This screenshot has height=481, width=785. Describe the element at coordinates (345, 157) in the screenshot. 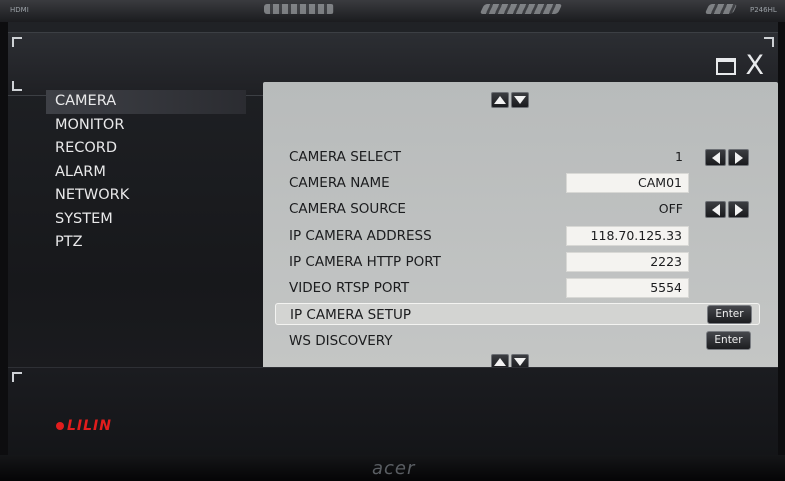

I see `camera-select-label: CAMERA SELECT` at that location.